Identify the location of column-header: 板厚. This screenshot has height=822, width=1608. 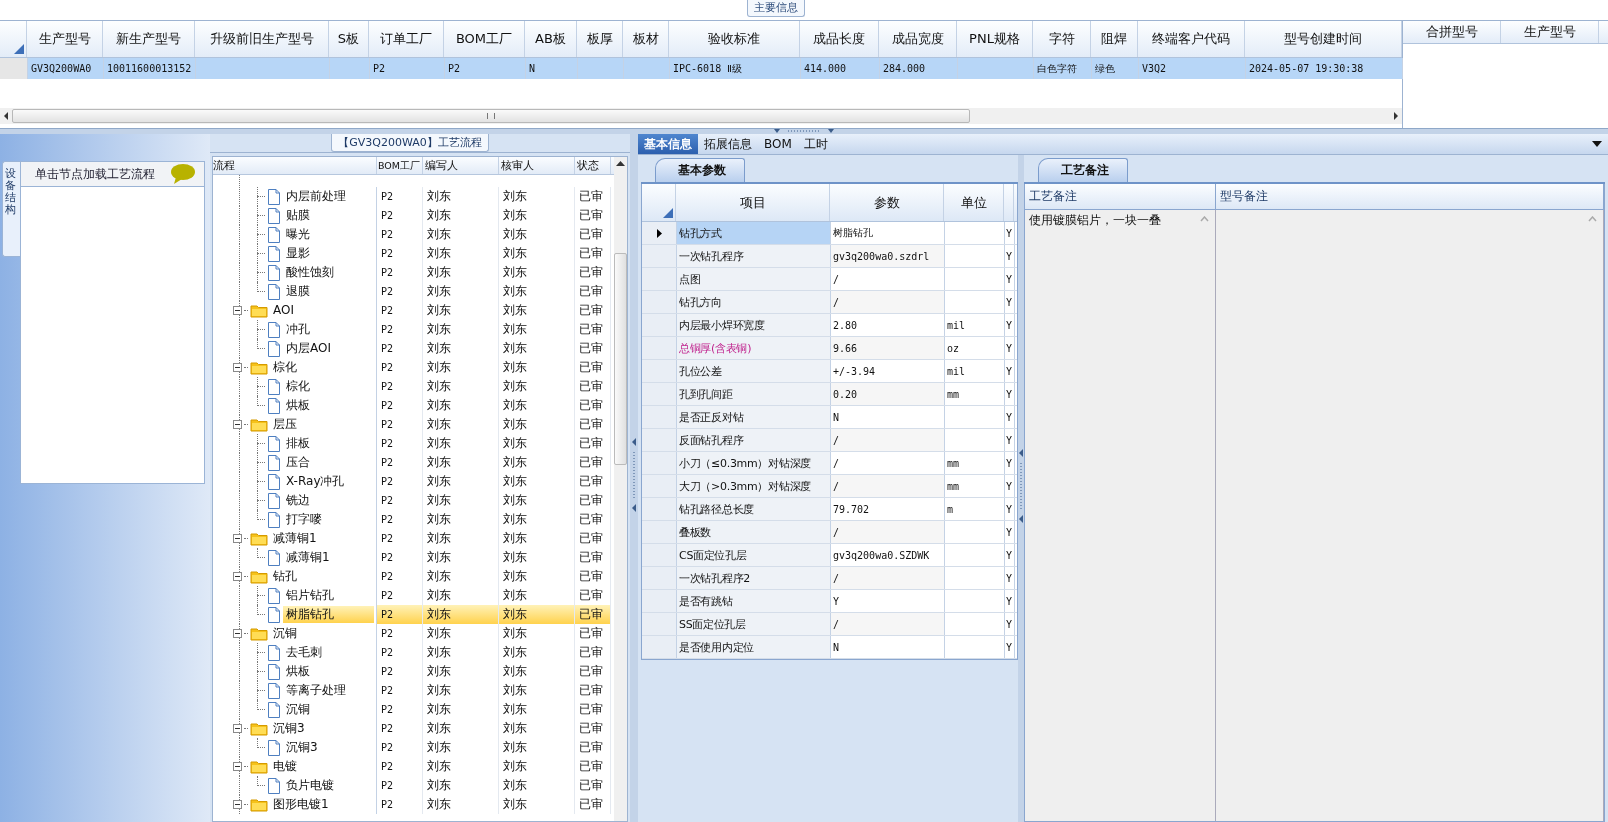
(600, 39).